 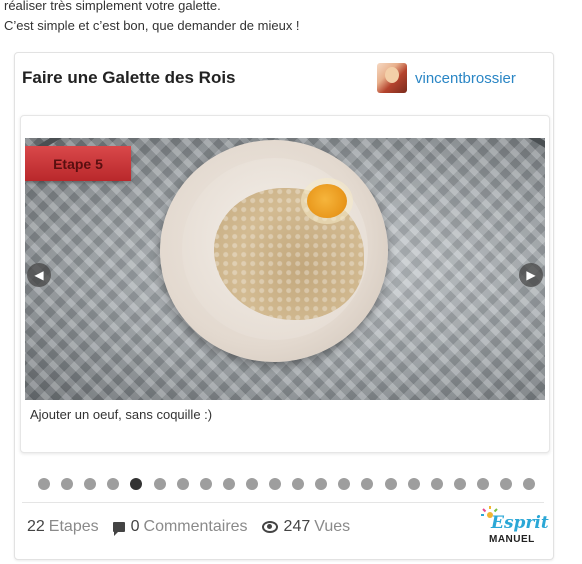 I want to click on steps-stat: 22 Etapes, so click(x=63, y=527).